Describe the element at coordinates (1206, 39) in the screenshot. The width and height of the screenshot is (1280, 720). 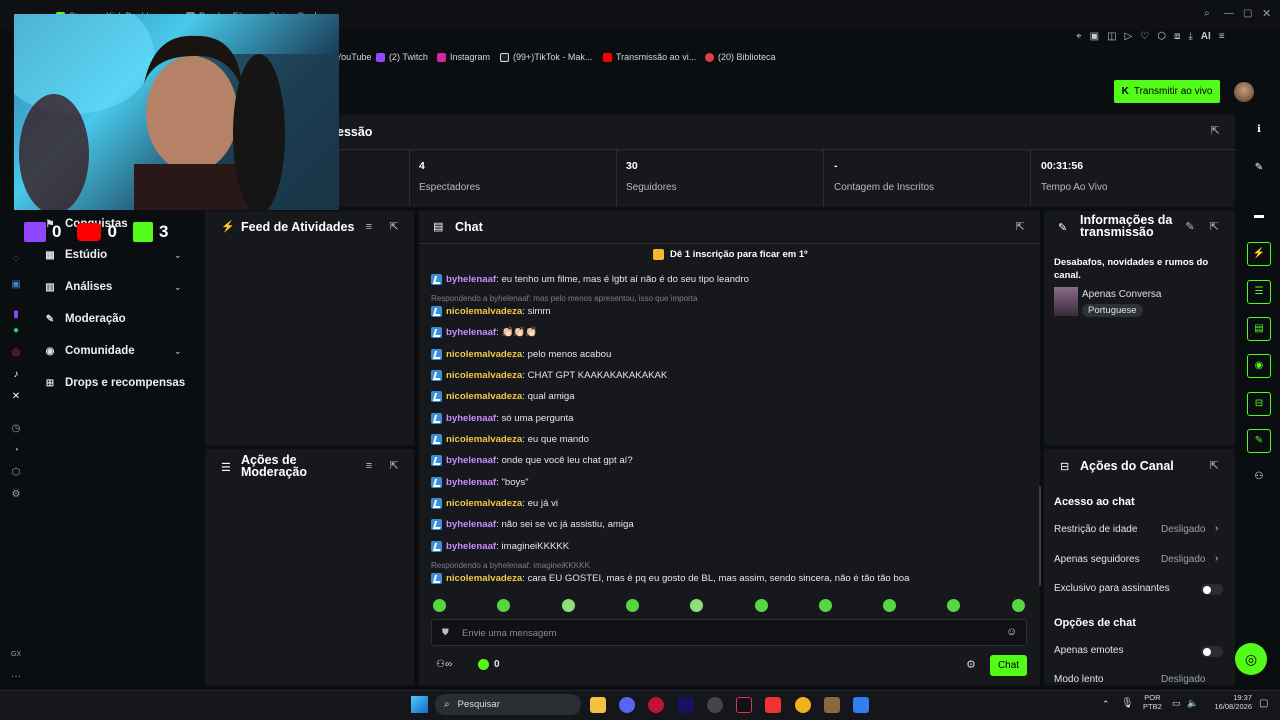
I see `ai-button: AI` at that location.